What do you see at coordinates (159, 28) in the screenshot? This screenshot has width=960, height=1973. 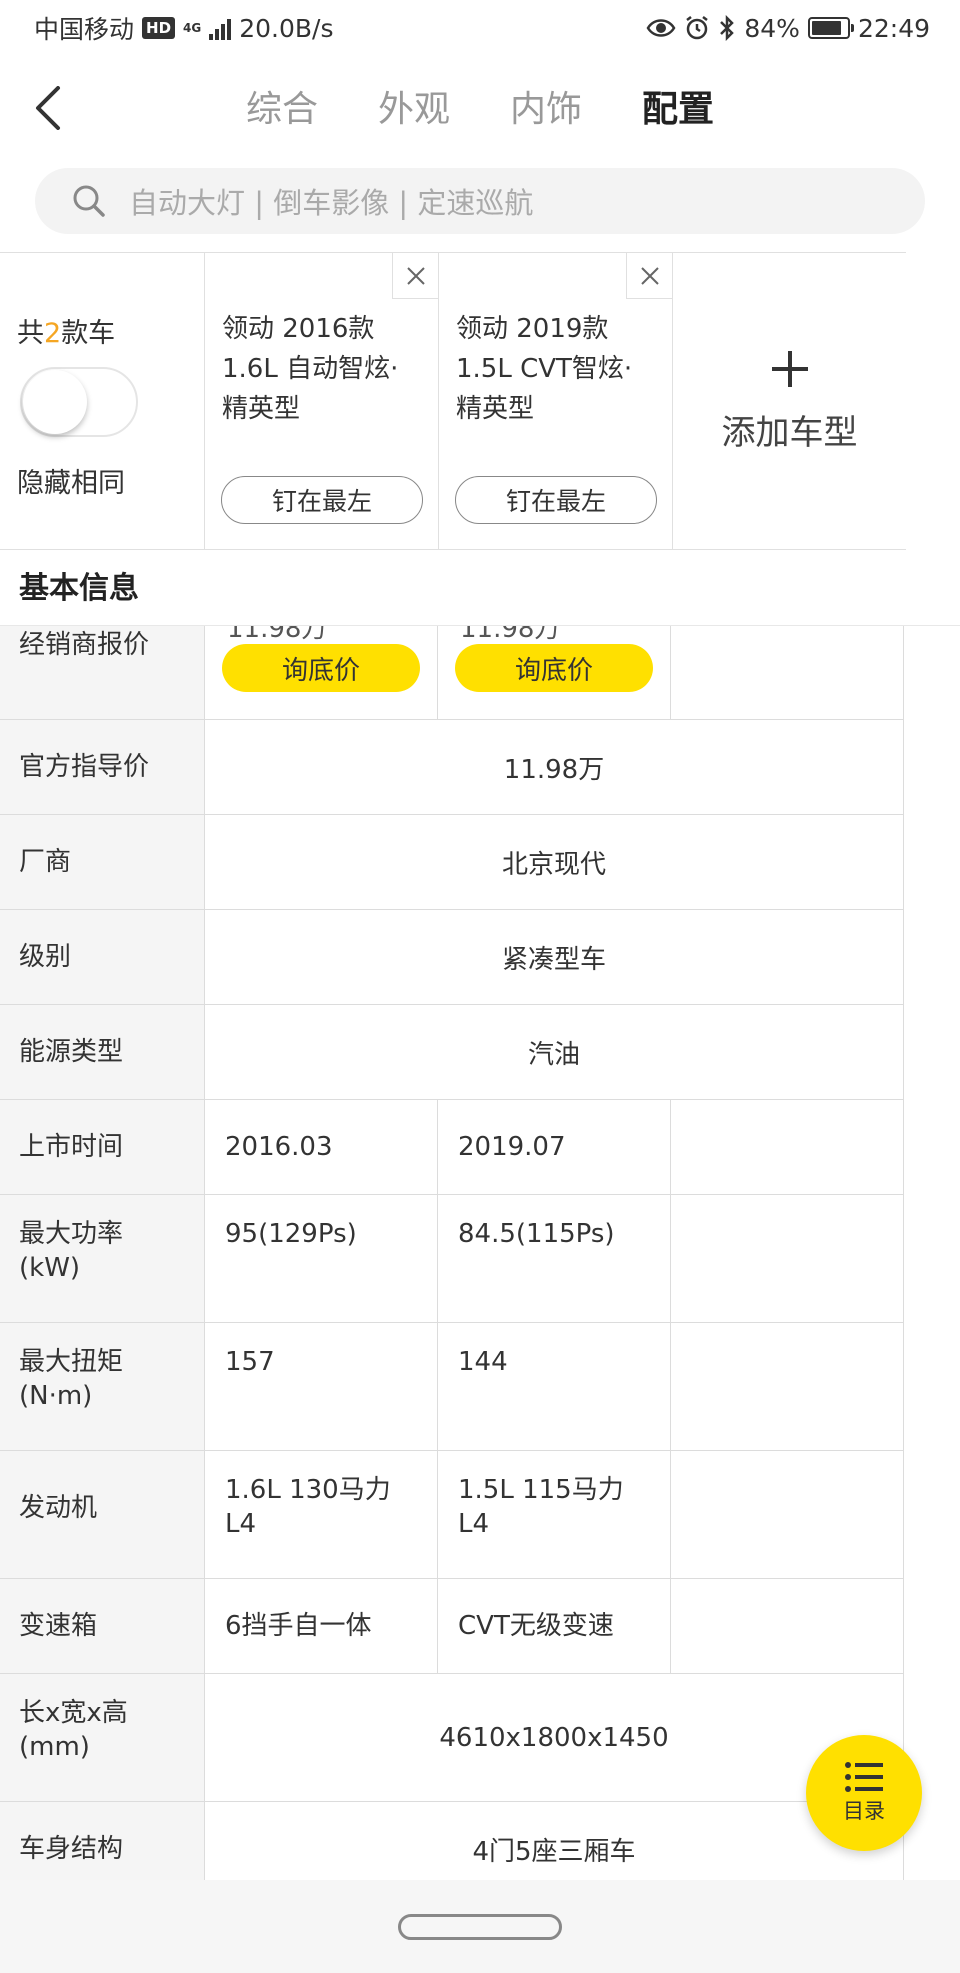 I see `hd-badge: HD` at bounding box center [159, 28].